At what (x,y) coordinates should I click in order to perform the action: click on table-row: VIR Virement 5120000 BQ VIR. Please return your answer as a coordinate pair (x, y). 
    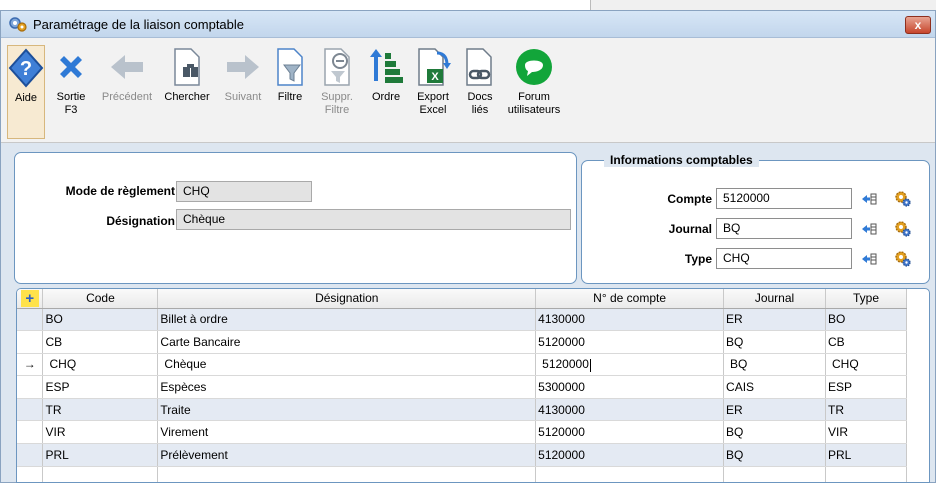
    Looking at the image, I should click on (462, 432).